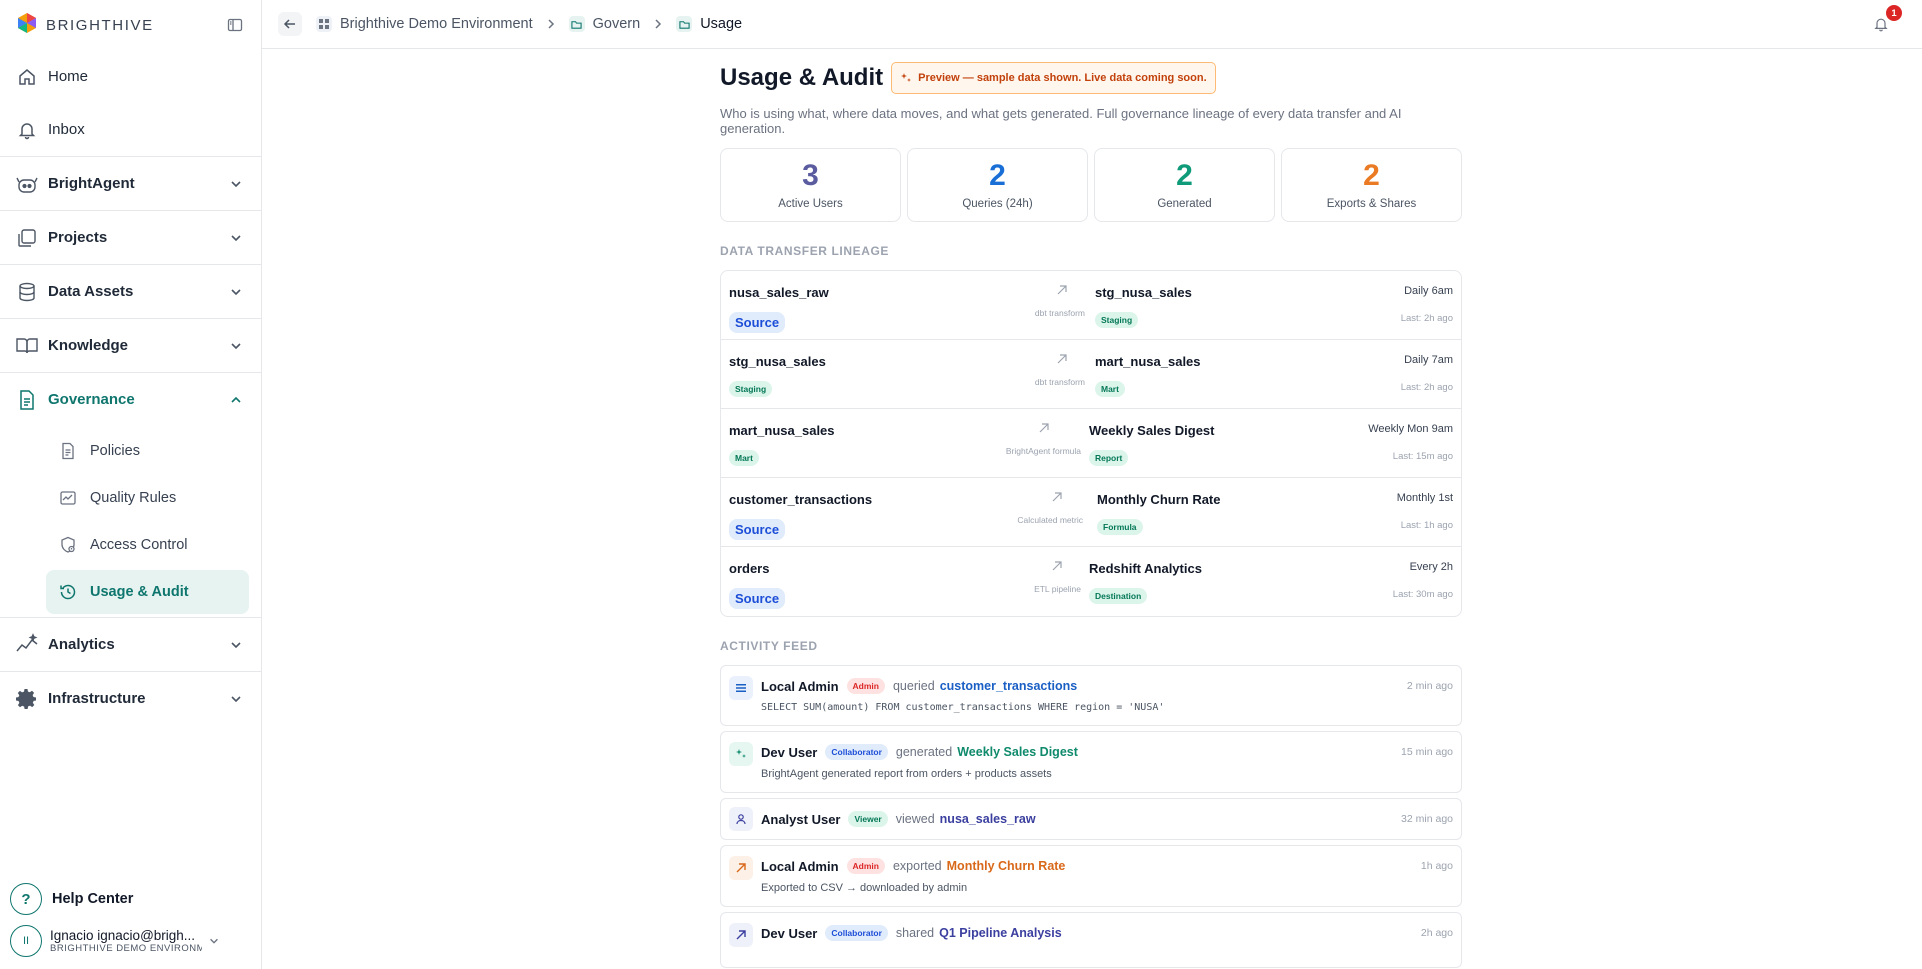  I want to click on folder-icon, so click(576, 24).